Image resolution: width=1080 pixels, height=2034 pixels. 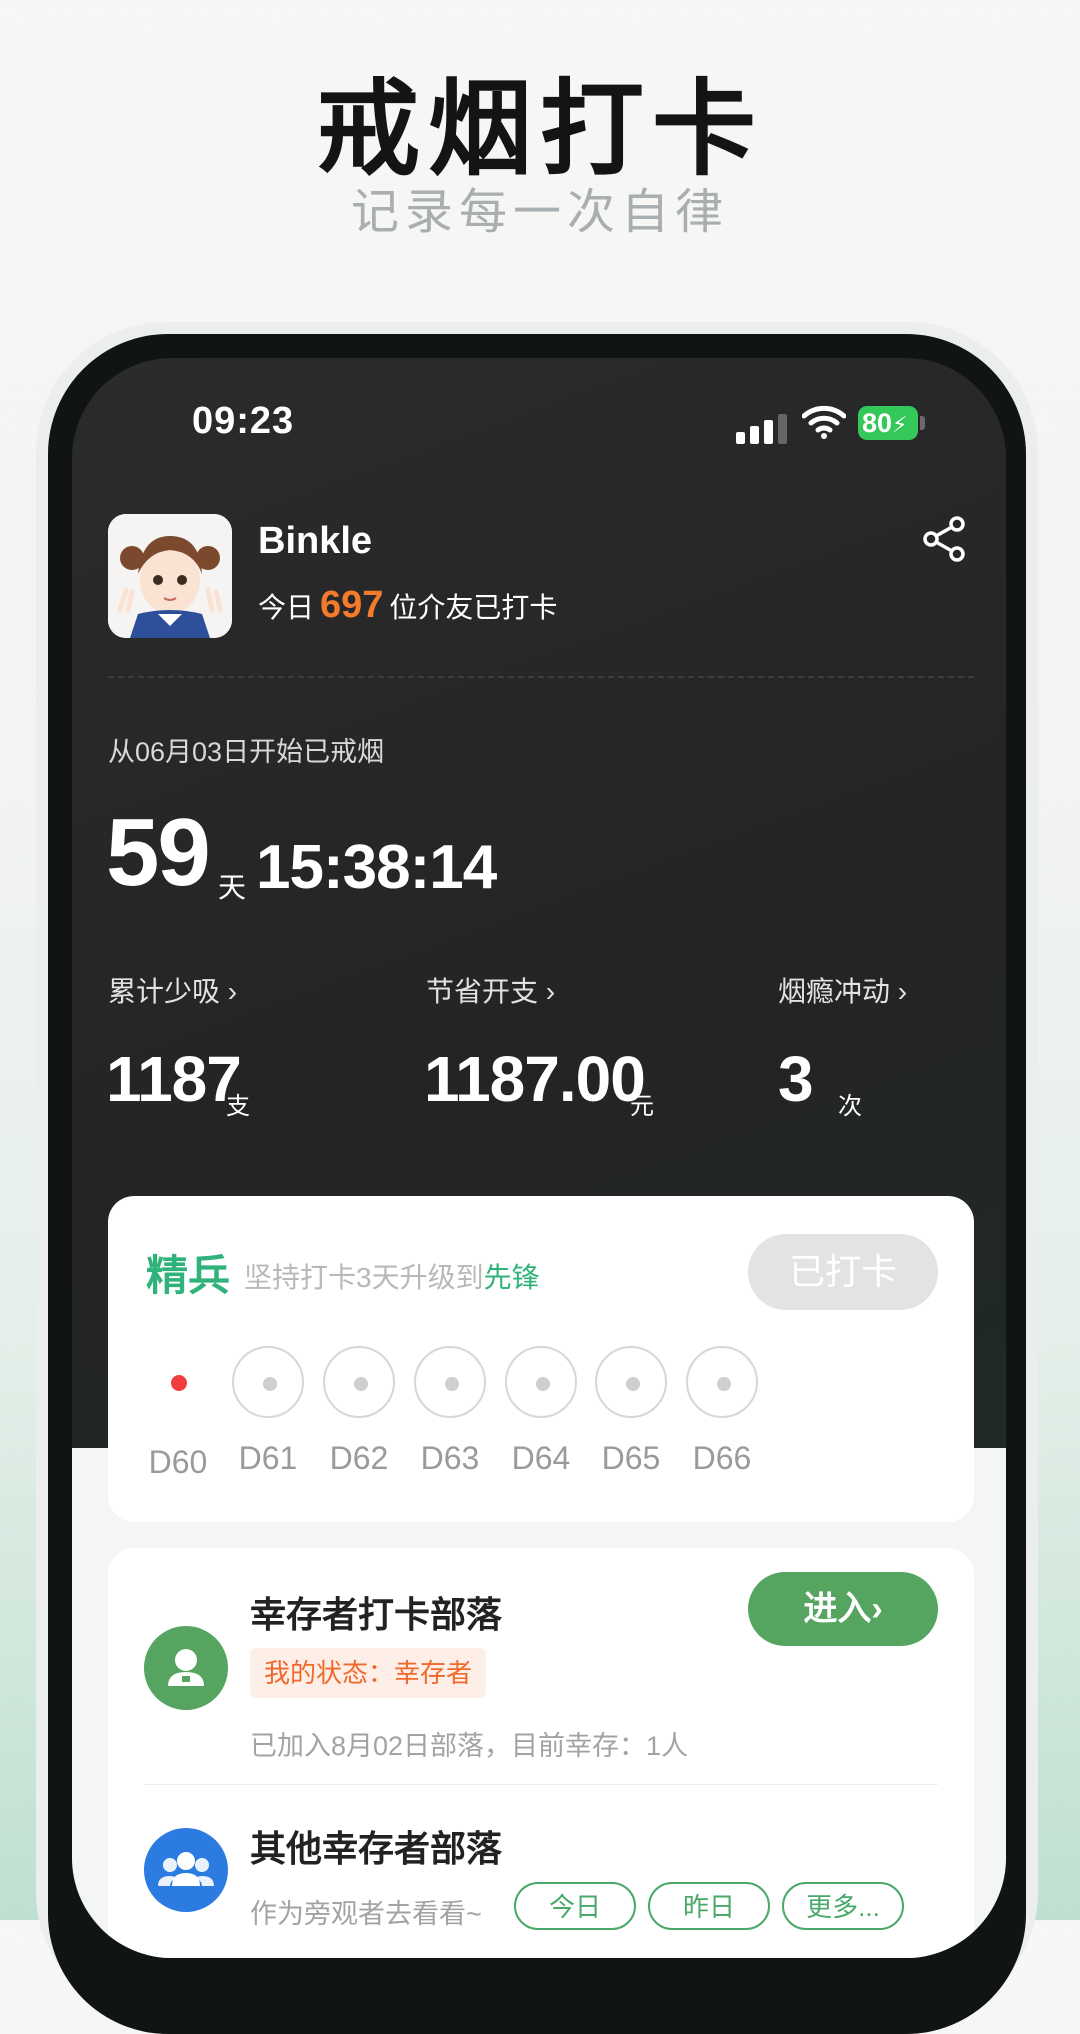 I want to click on day-label: D63, so click(x=450, y=1458).